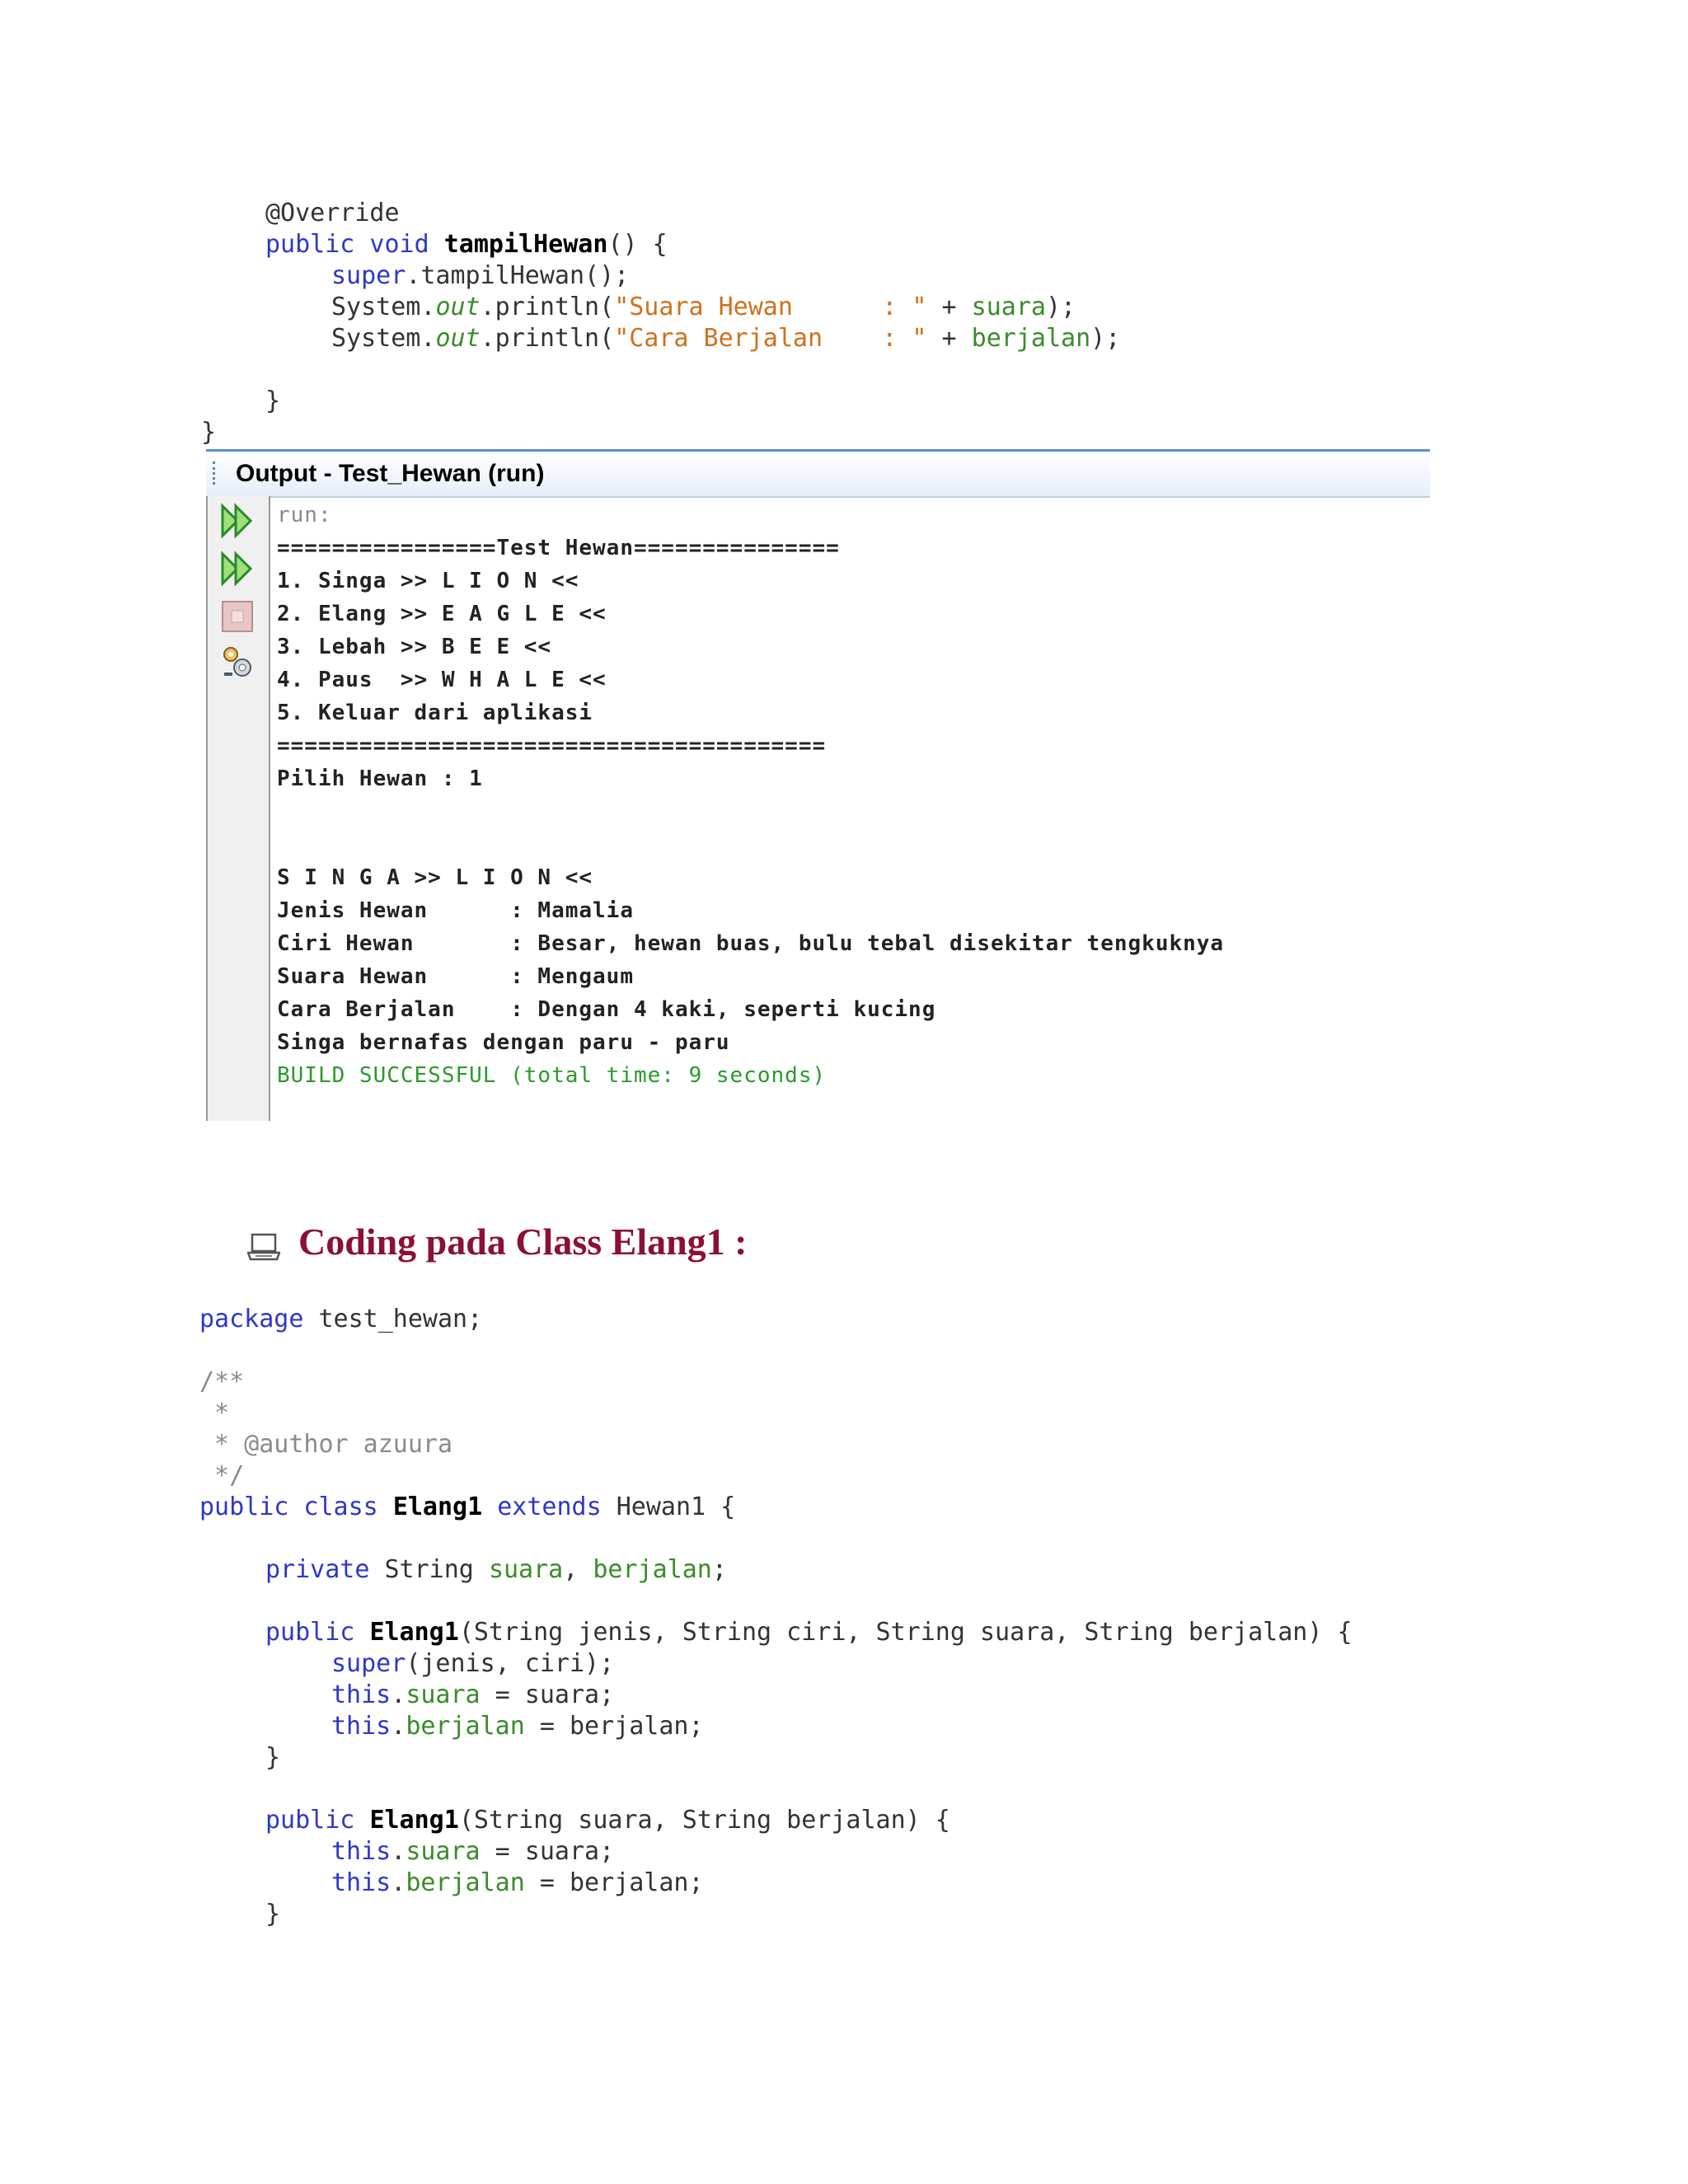 Image resolution: width=1688 pixels, height=2184 pixels. Describe the element at coordinates (552, 745) in the screenshot. I see `console-line: ========================================` at that location.